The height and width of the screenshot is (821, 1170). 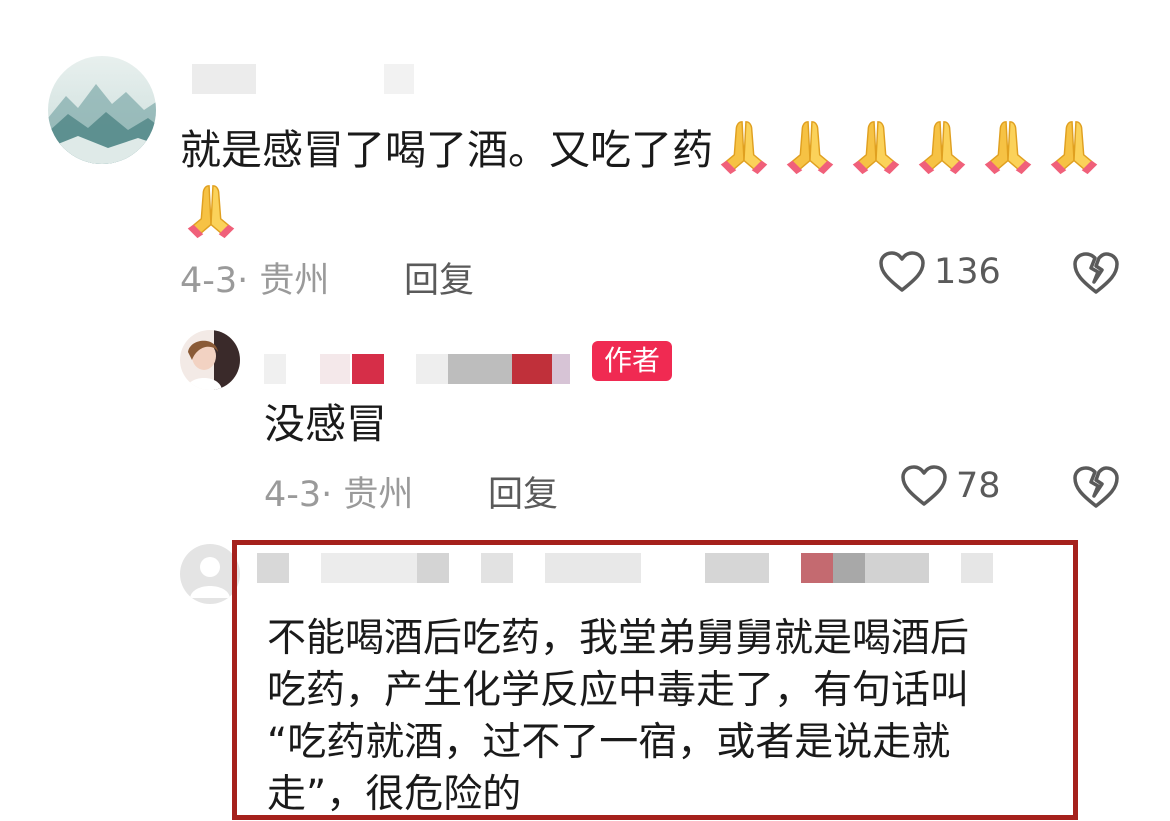 What do you see at coordinates (618, 638) in the screenshot?
I see `comment-line: 不能喝酒后吃药，我堂弟舅舅就是喝酒后` at bounding box center [618, 638].